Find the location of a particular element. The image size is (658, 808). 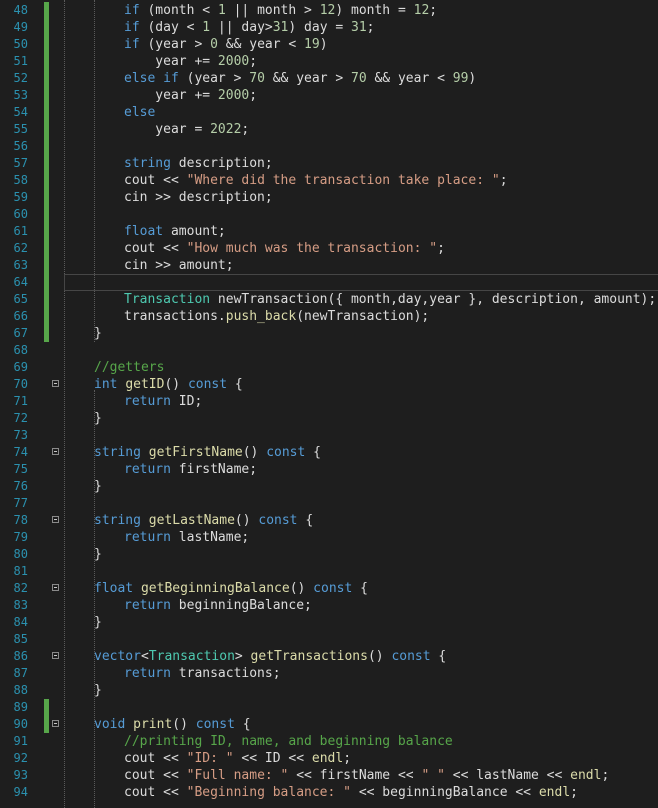

code-line: 49 if (day < 1 || day>31) day = 31; is located at coordinates (329, 27).